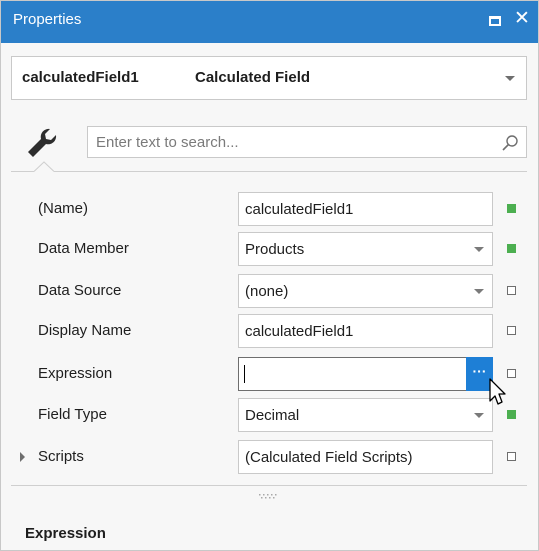  I want to click on property-label: Expression, so click(75, 373).